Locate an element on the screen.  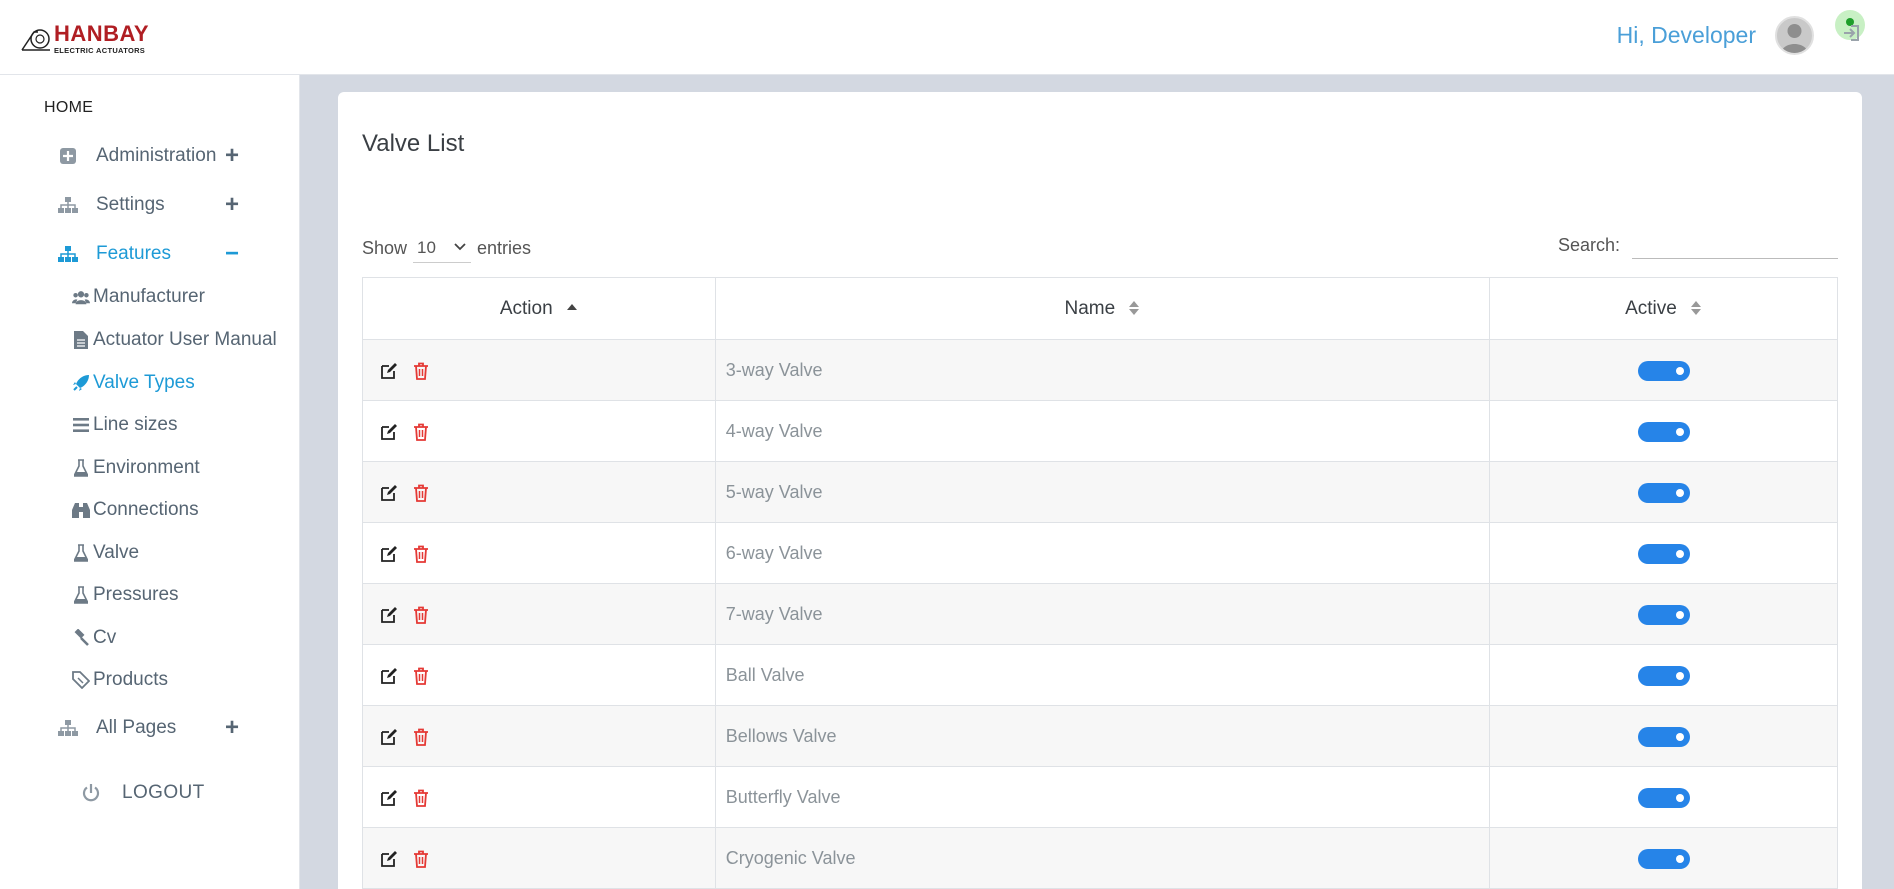
table-row: 7-way Valve is located at coordinates (1100, 614).